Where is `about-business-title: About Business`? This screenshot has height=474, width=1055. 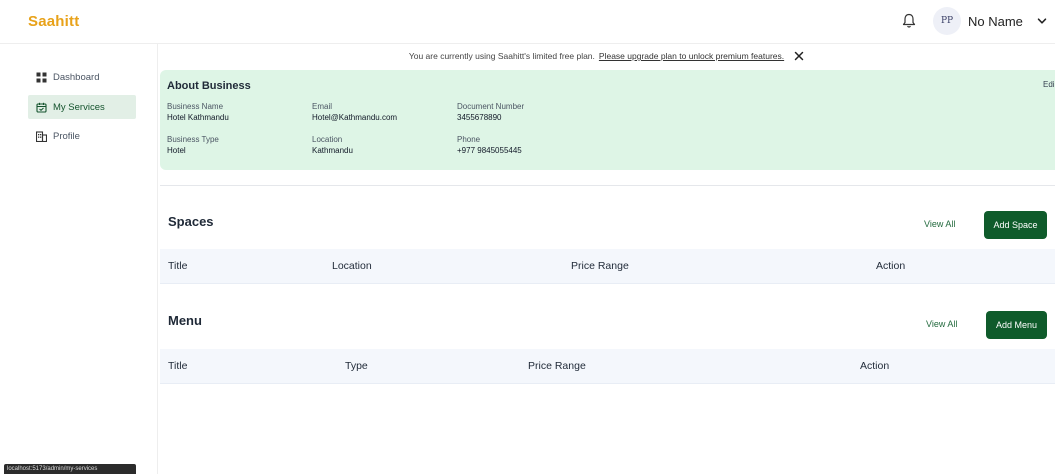
about-business-title: About Business is located at coordinates (209, 86).